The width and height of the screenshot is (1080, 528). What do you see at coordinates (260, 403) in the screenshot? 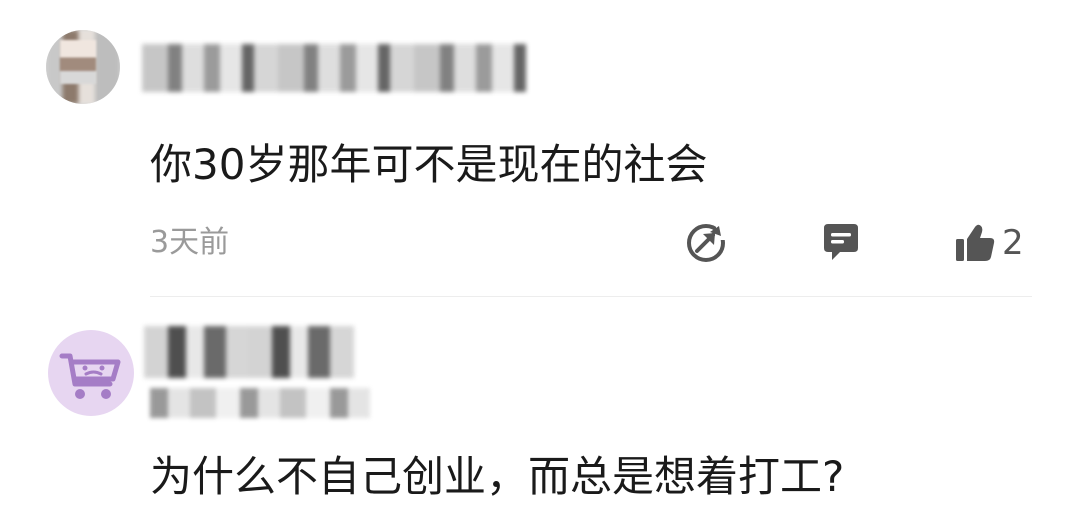
I see `user-subtitle-blurred` at bounding box center [260, 403].